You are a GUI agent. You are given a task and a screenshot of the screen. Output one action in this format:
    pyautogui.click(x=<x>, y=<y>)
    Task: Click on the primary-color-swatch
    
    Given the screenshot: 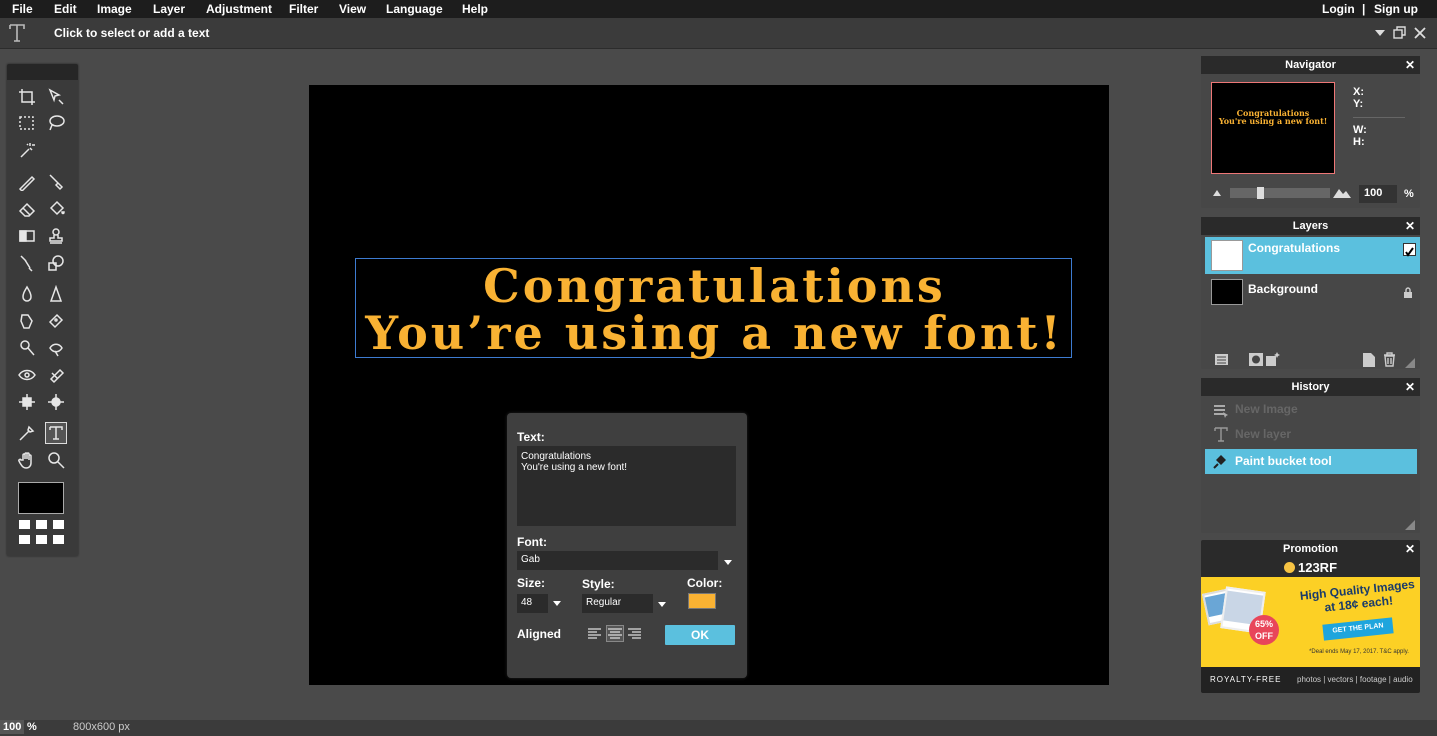 What is the action you would take?
    pyautogui.click(x=41, y=498)
    